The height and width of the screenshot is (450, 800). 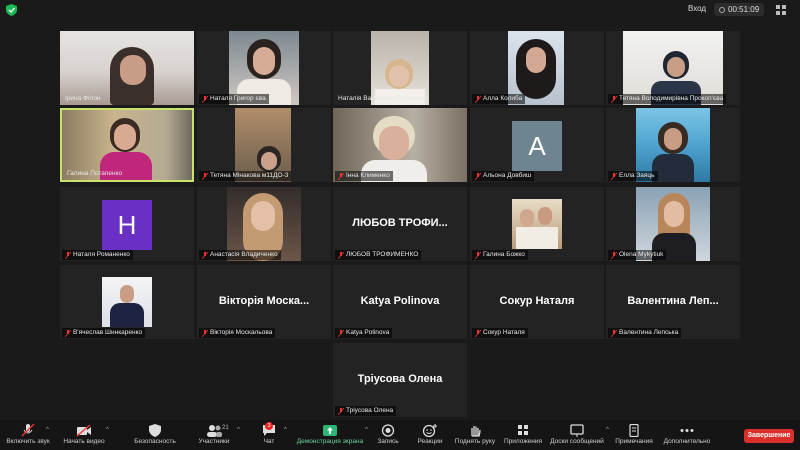 I want to click on participant-name-tag: Наталія Валеріївна Науменко, so click(x=383, y=98).